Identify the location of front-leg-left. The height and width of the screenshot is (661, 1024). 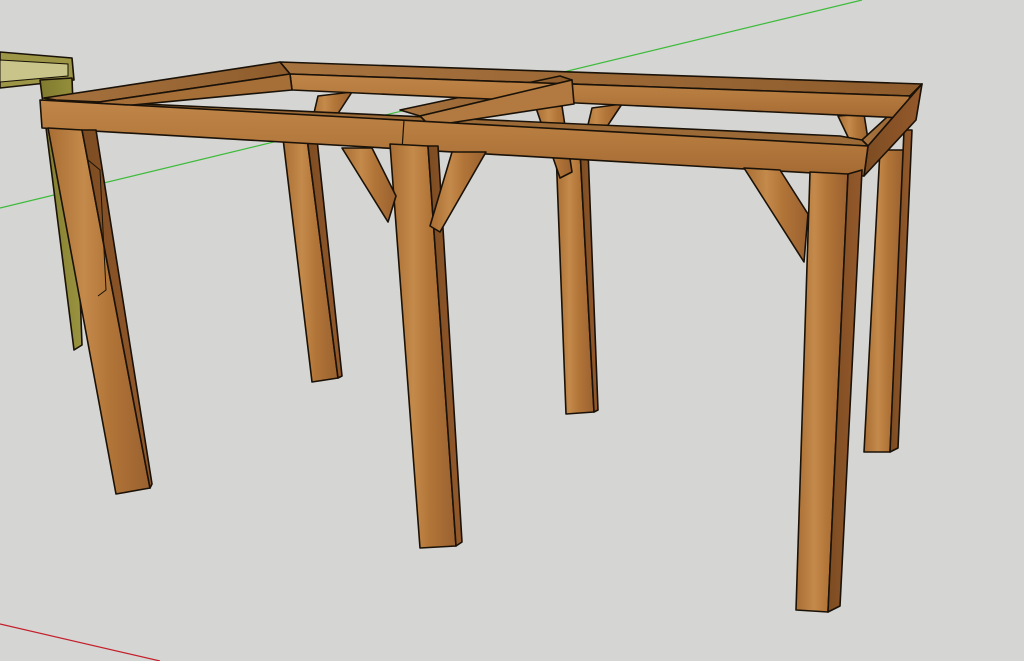
(100, 311).